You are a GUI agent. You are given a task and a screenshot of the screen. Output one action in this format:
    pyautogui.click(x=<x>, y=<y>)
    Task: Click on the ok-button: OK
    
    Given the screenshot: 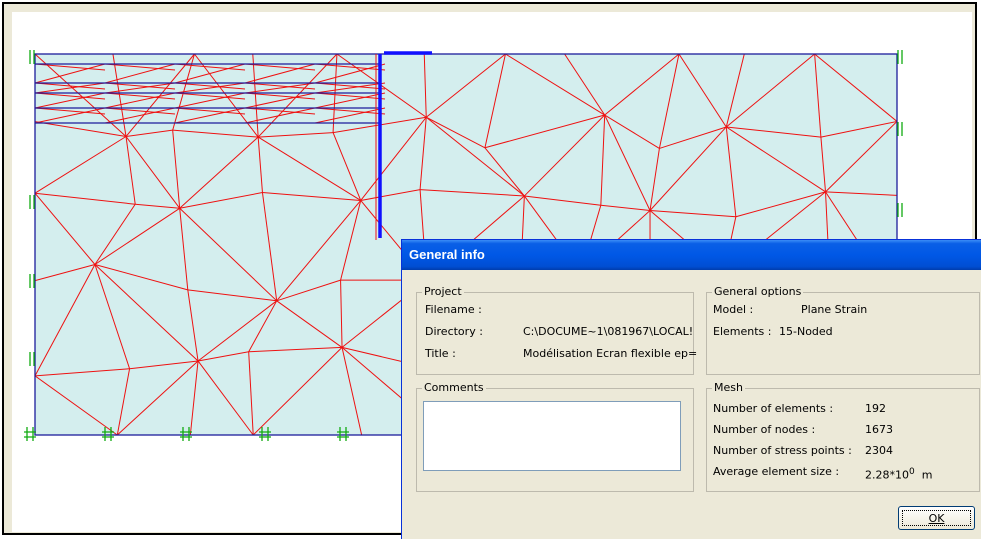 What is the action you would take?
    pyautogui.click(x=936, y=518)
    